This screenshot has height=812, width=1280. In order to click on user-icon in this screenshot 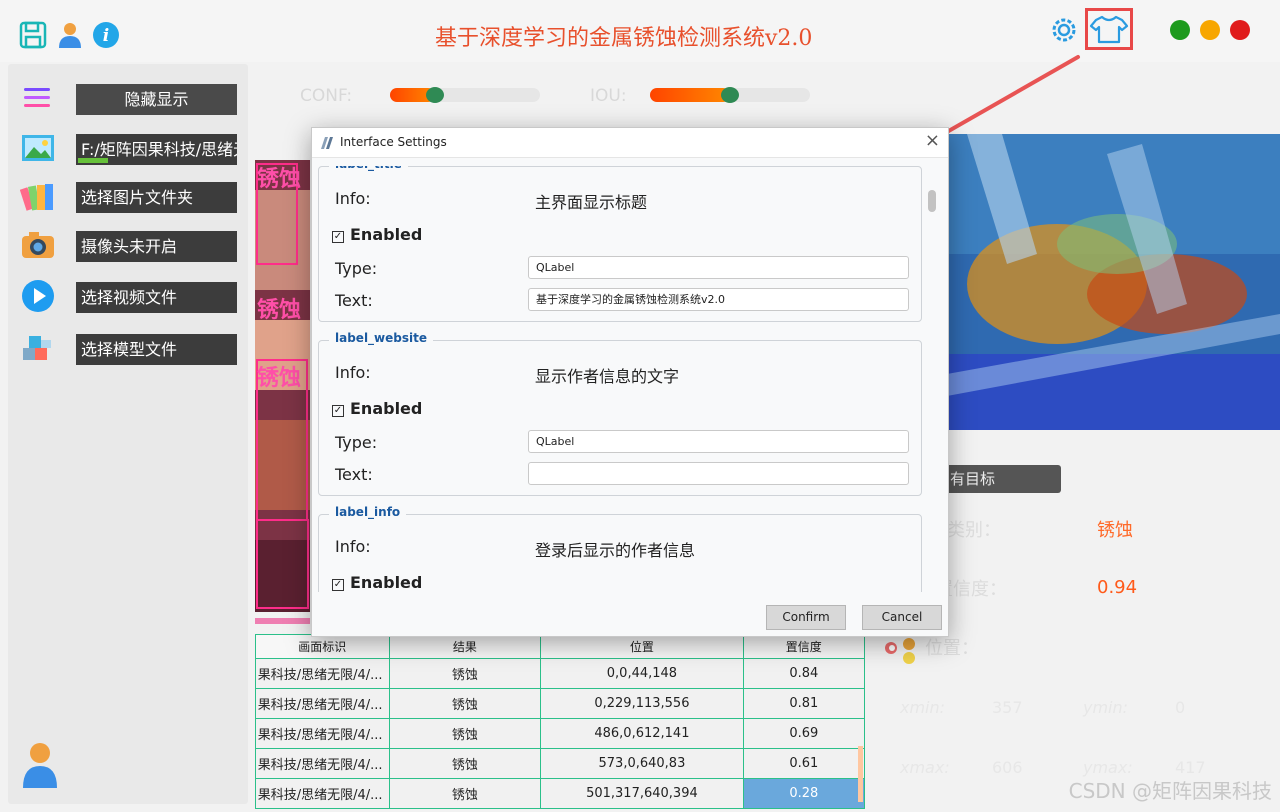, I will do `click(71, 35)`.